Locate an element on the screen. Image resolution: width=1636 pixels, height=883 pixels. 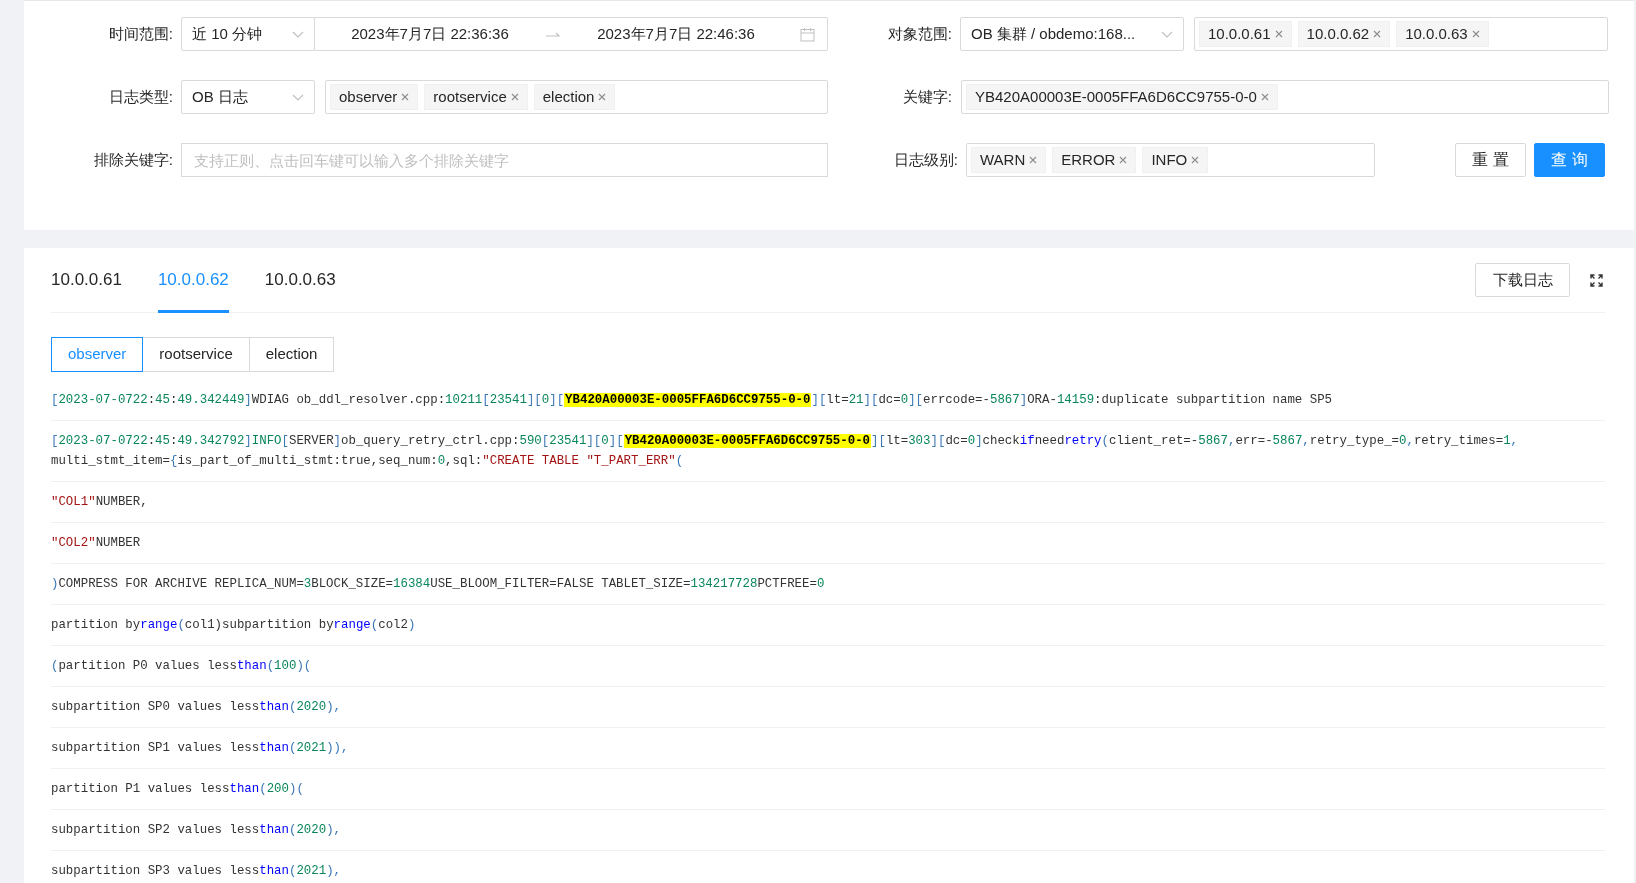
tag-label: 10.0.0.62 is located at coordinates (1338, 33).